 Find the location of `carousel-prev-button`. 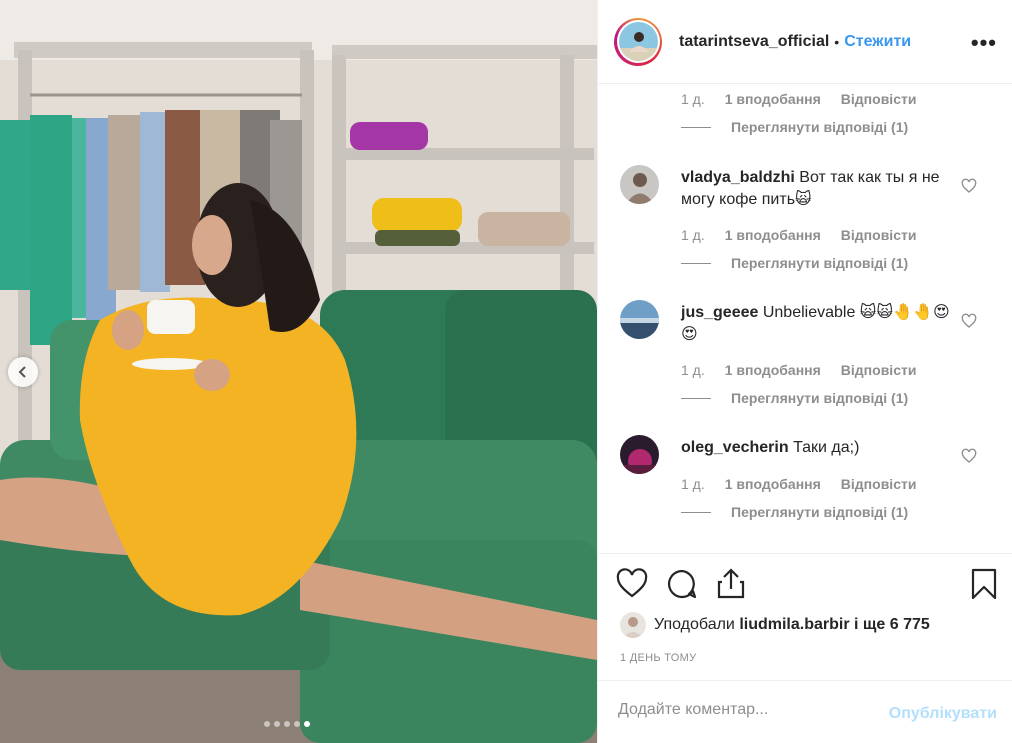

carousel-prev-button is located at coordinates (23, 372).